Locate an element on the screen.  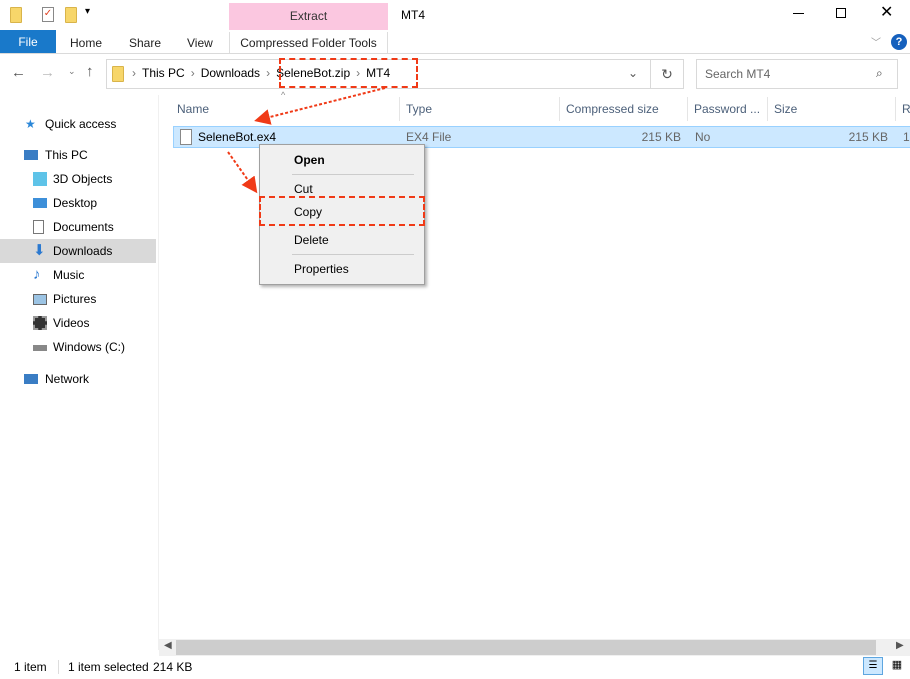
horizontal-scrollbar: ◀ ▶ is located at coordinates (534, 647).